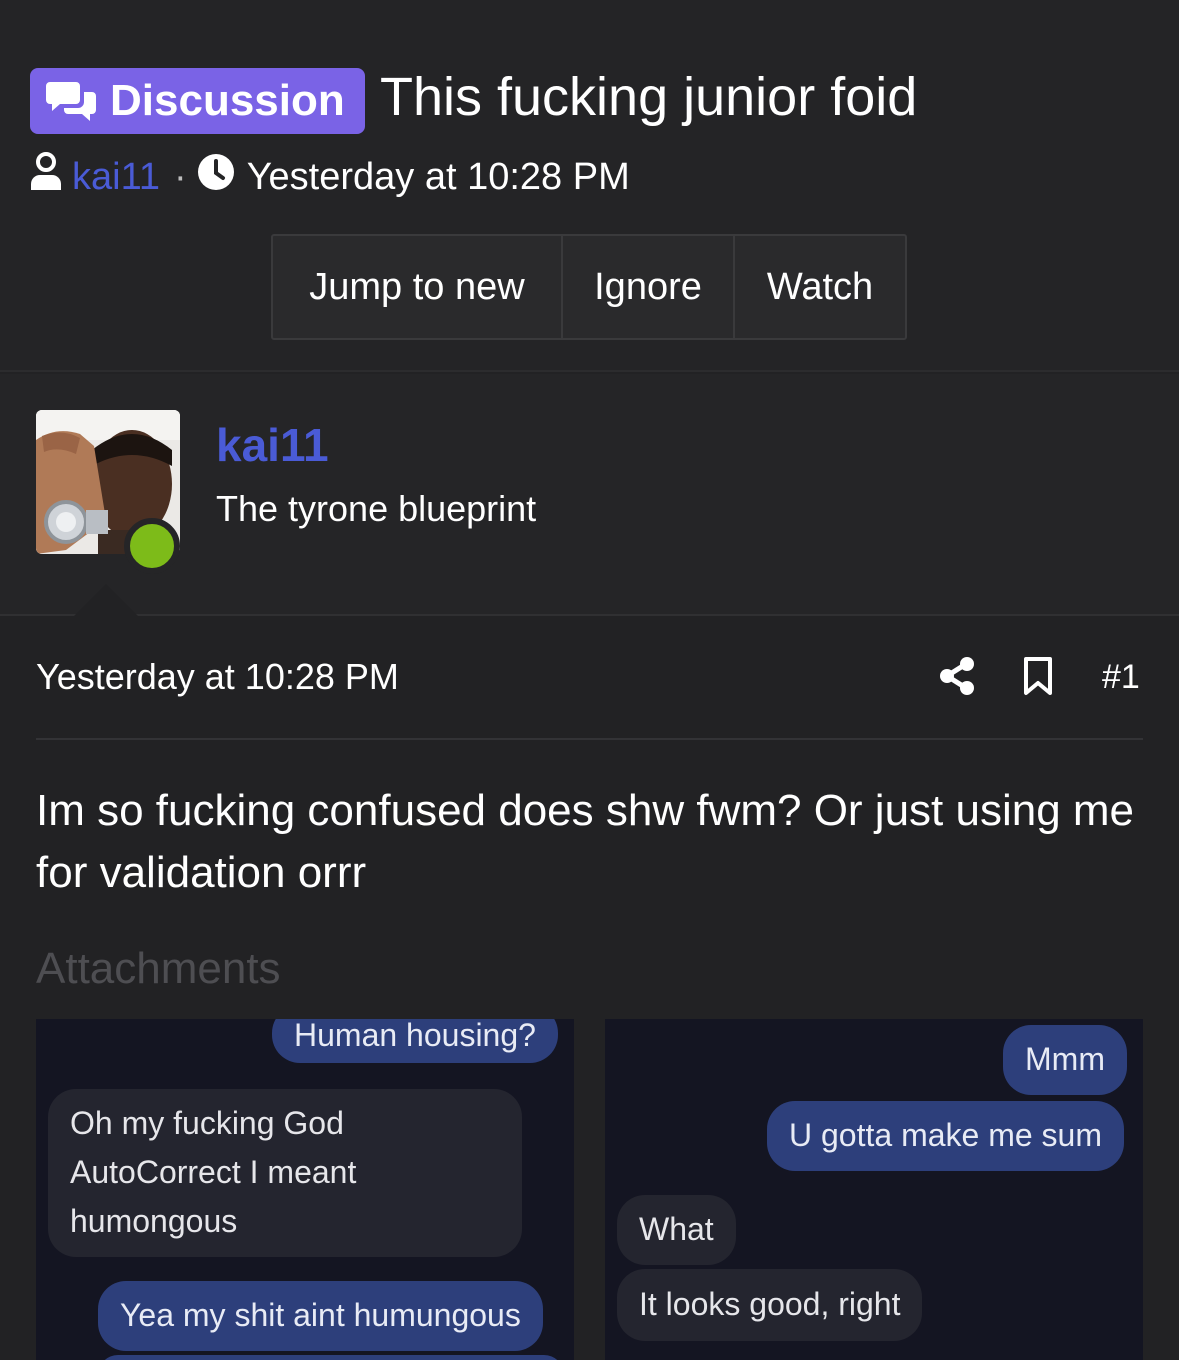 This screenshot has height=1360, width=1179. What do you see at coordinates (207, 1123) in the screenshot?
I see `chat-line: Oh my fucking God` at bounding box center [207, 1123].